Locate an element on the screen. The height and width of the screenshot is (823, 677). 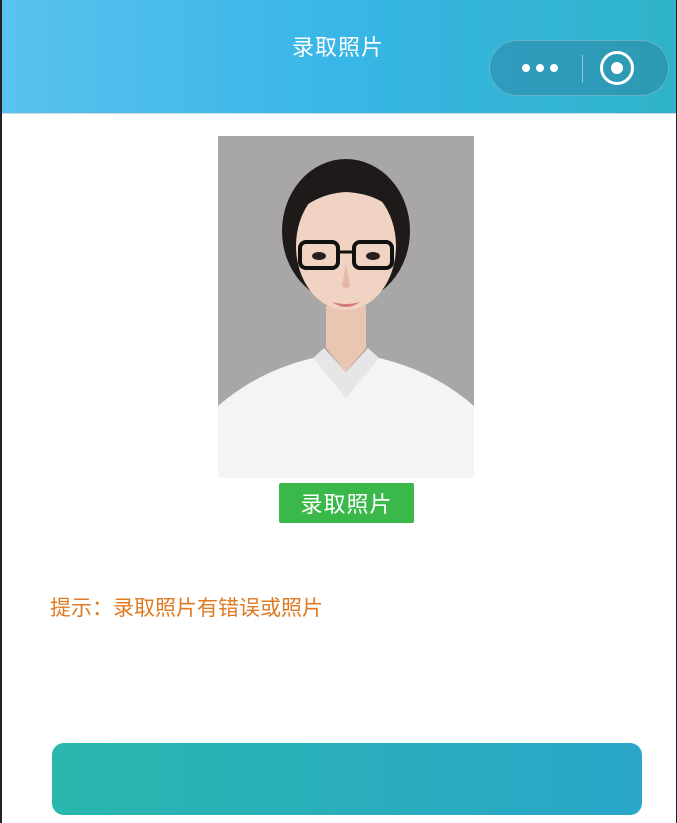
mini-program-capsule is located at coordinates (579, 68).